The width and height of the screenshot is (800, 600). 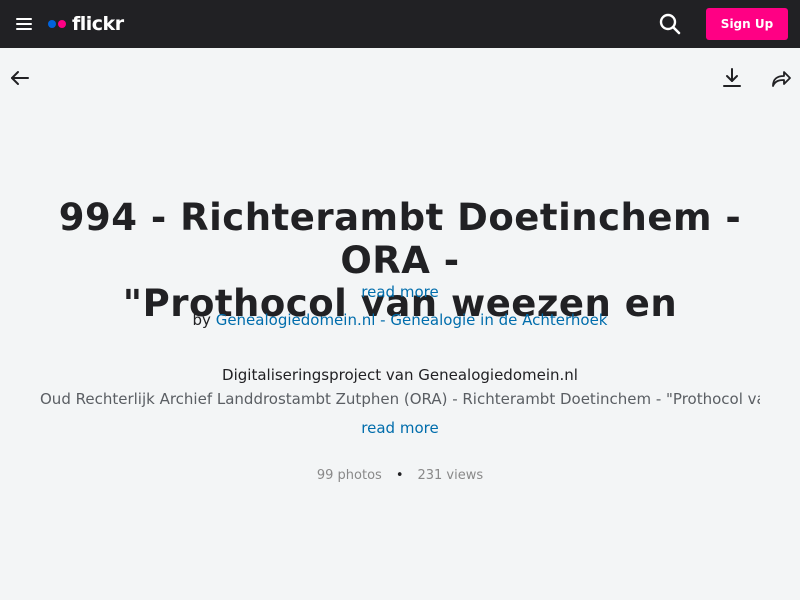 I want to click on logo-blue-dot, so click(x=52, y=24).